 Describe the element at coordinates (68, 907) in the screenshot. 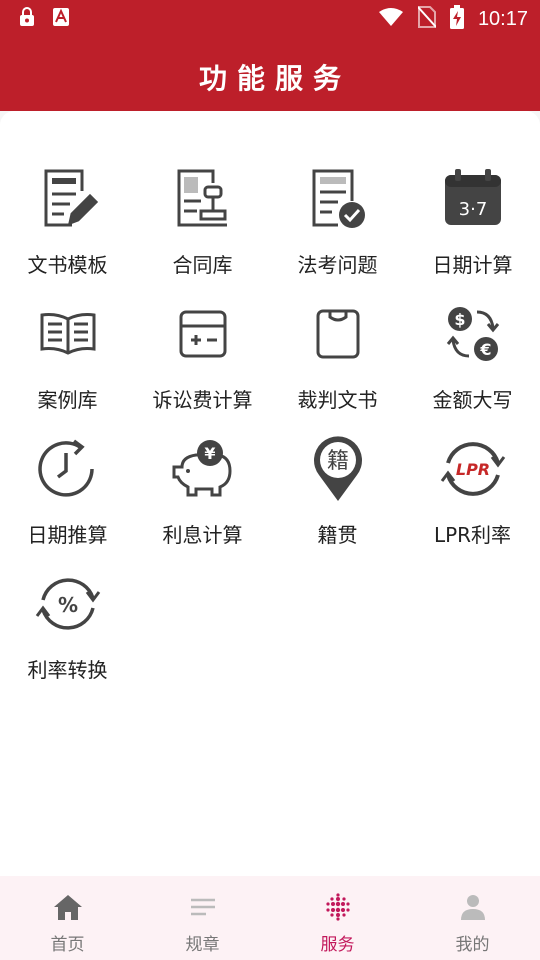

I see `home-icon` at that location.